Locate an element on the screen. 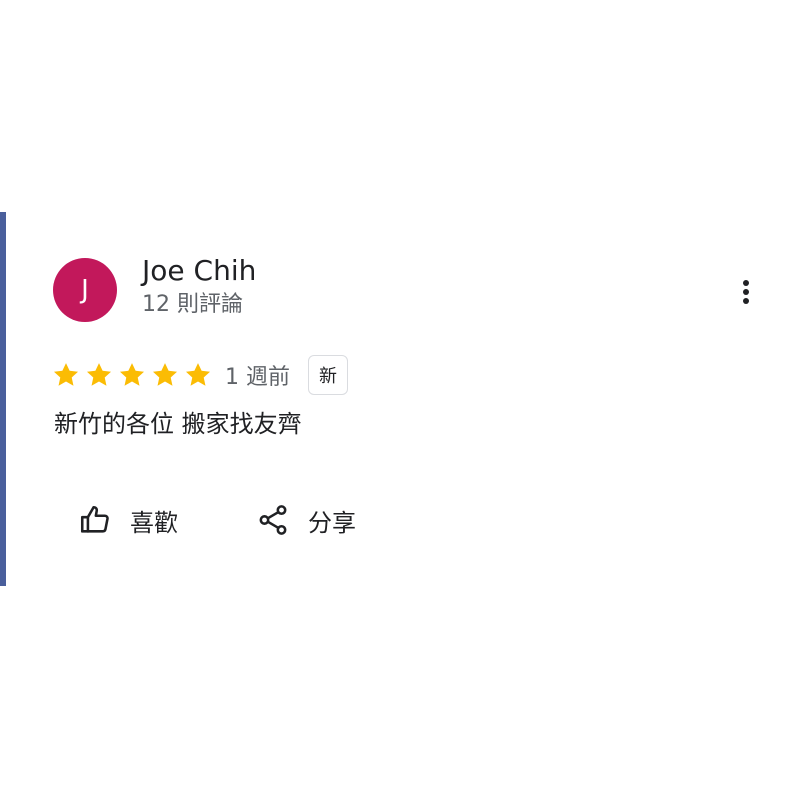 This screenshot has height=800, width=800. rating-row: 1 週前 新 is located at coordinates (200, 375).